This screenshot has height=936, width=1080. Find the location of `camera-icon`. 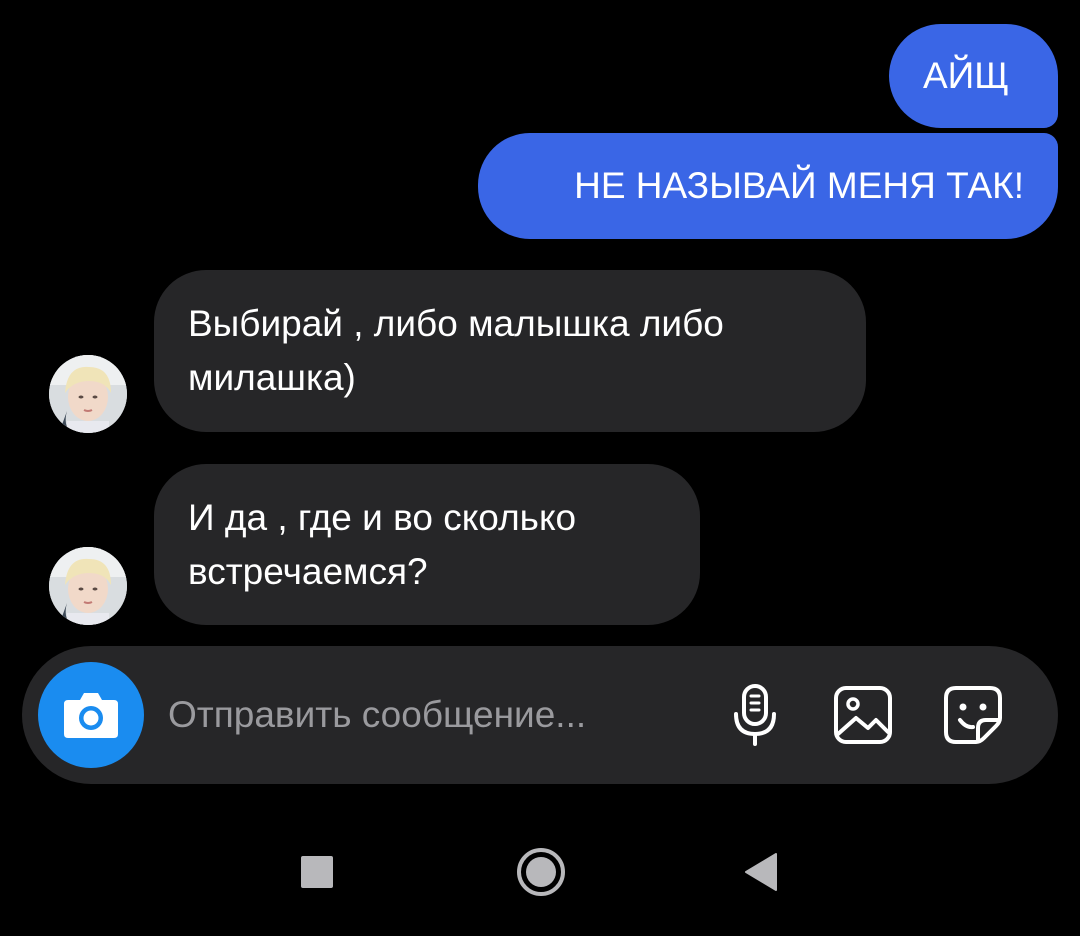

camera-icon is located at coordinates (91, 715).